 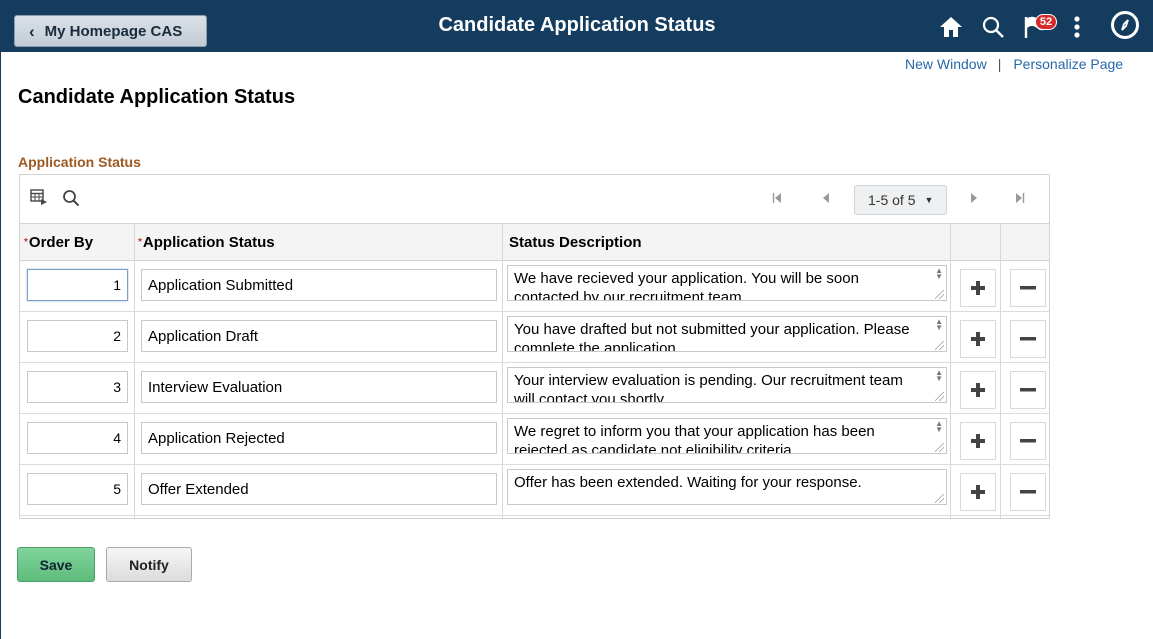 I want to click on row-range-label: 1-5 of 5, so click(x=892, y=200).